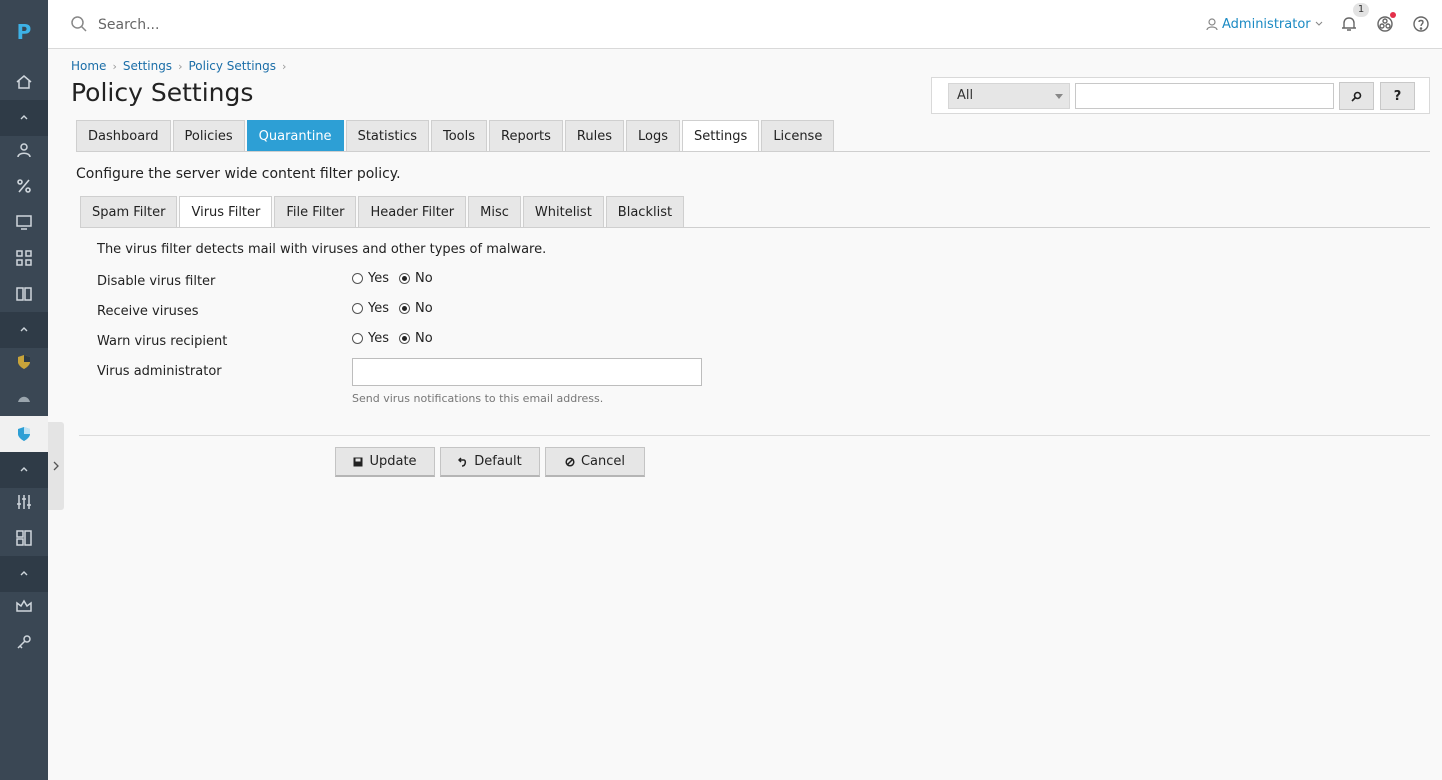  What do you see at coordinates (404, 338) in the screenshot?
I see `warn-virus-recipient-no-radio` at bounding box center [404, 338].